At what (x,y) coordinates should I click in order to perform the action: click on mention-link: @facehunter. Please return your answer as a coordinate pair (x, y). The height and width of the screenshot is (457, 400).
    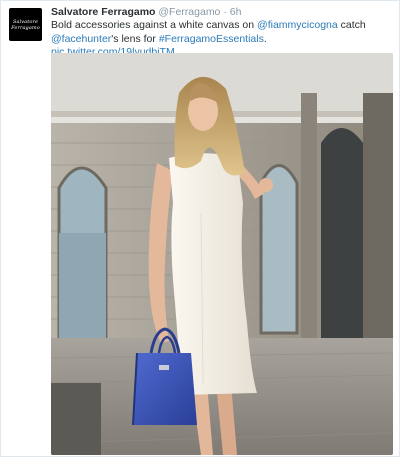
    Looking at the image, I should click on (81, 39).